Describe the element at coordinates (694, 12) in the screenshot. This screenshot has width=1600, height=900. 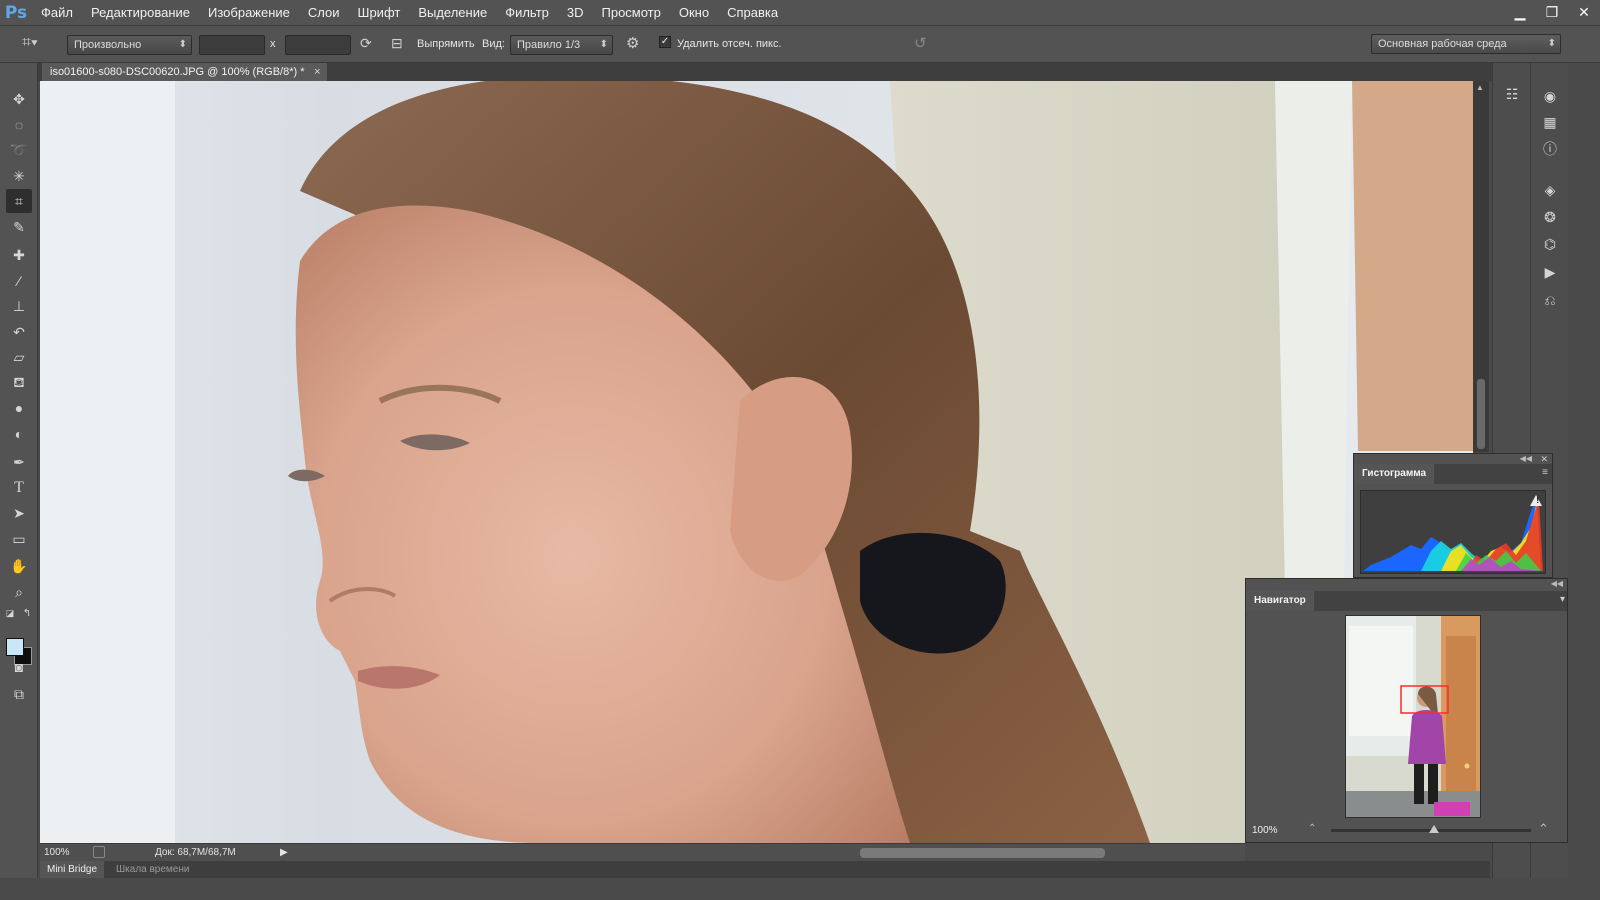
I see `menu-window: Окно` at that location.